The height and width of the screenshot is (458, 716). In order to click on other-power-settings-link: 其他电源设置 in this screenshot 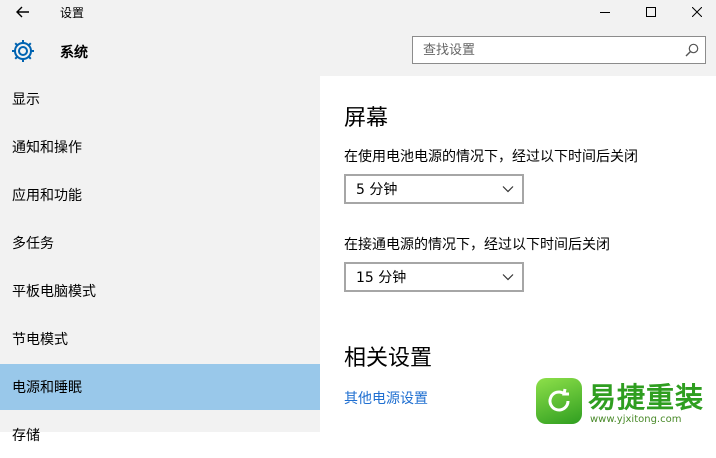, I will do `click(386, 398)`.